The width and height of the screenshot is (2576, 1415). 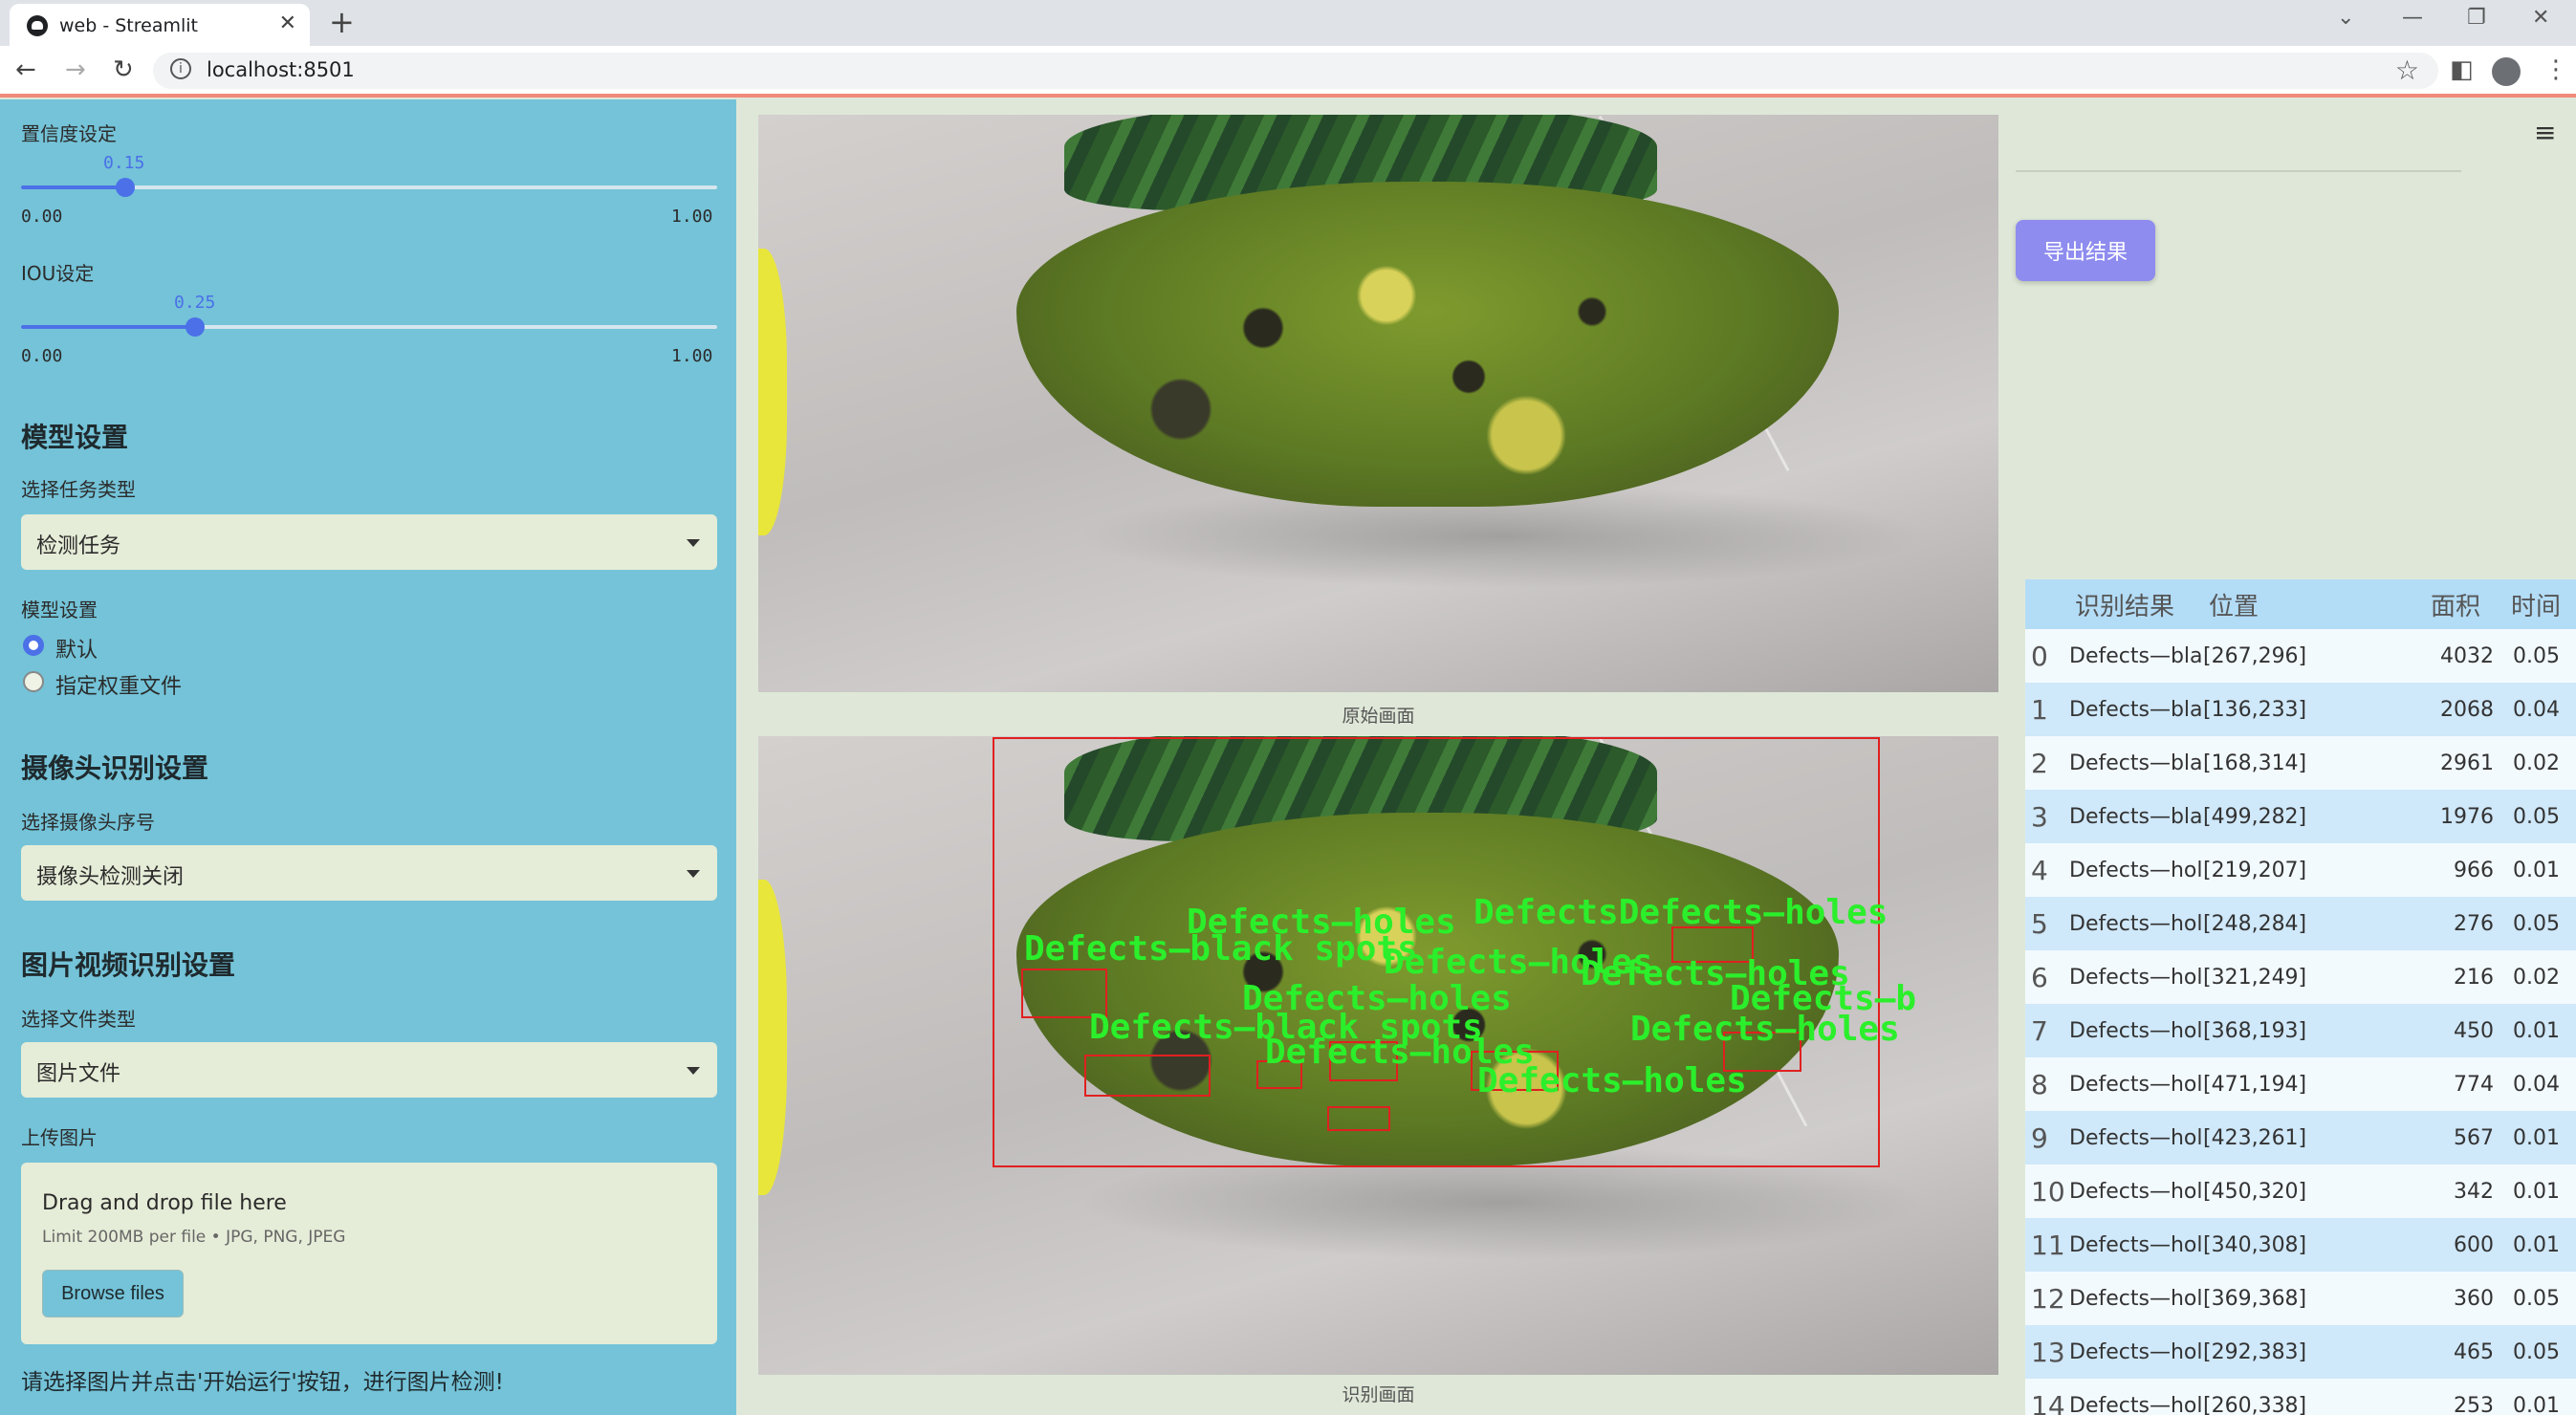 I want to click on back-arrow-icon: ←, so click(x=25, y=69).